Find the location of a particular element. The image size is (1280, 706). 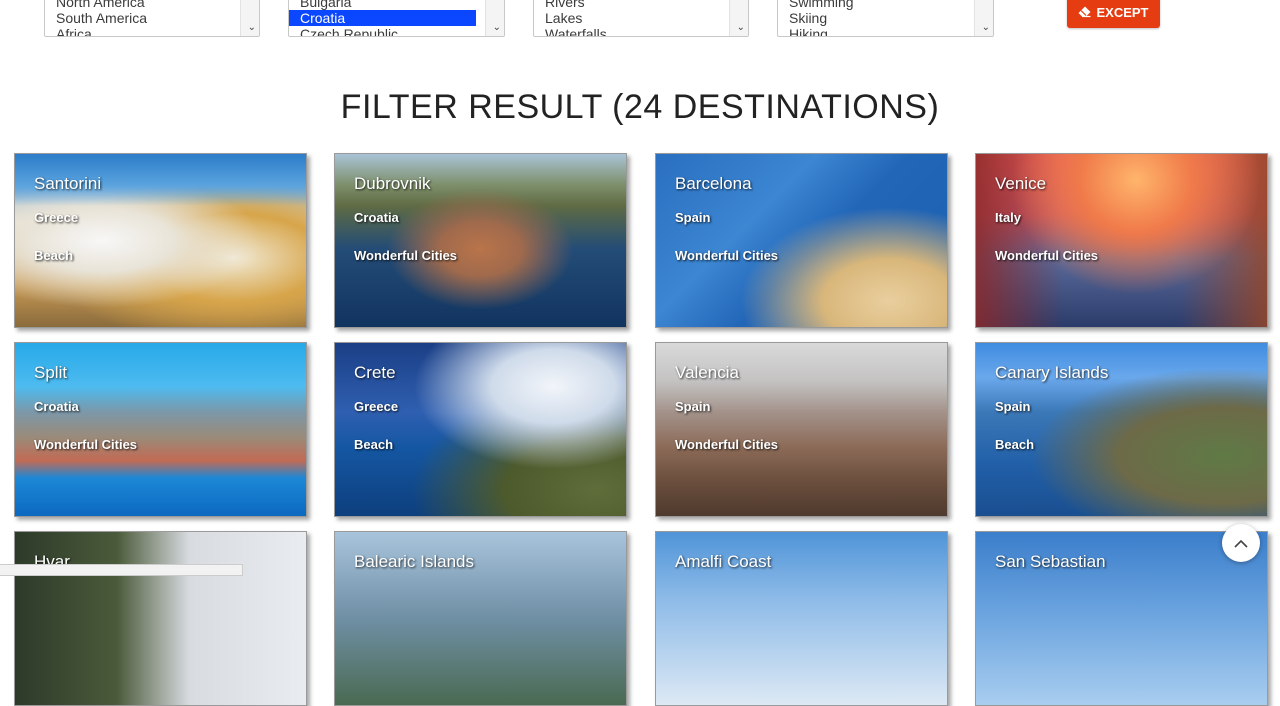

destination-card: Split Croatia Wonderful Cities is located at coordinates (160, 429).